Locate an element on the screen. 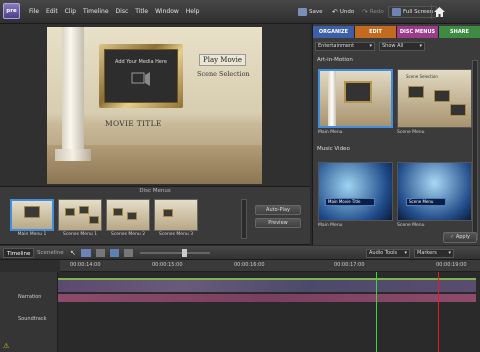  tab-edit: EDIT is located at coordinates (376, 32).